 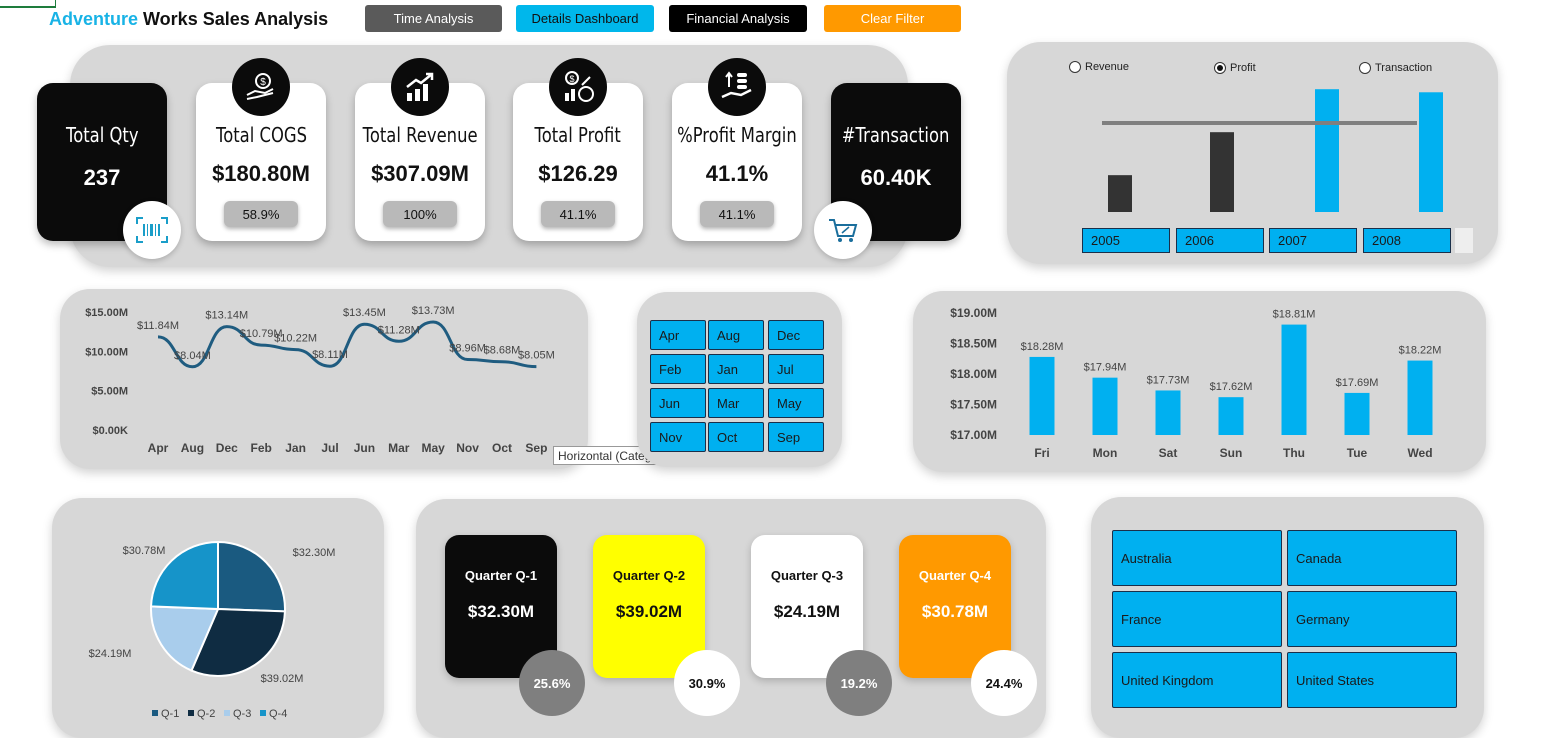 I want to click on kpi-value: 41.1%, so click(x=737, y=173).